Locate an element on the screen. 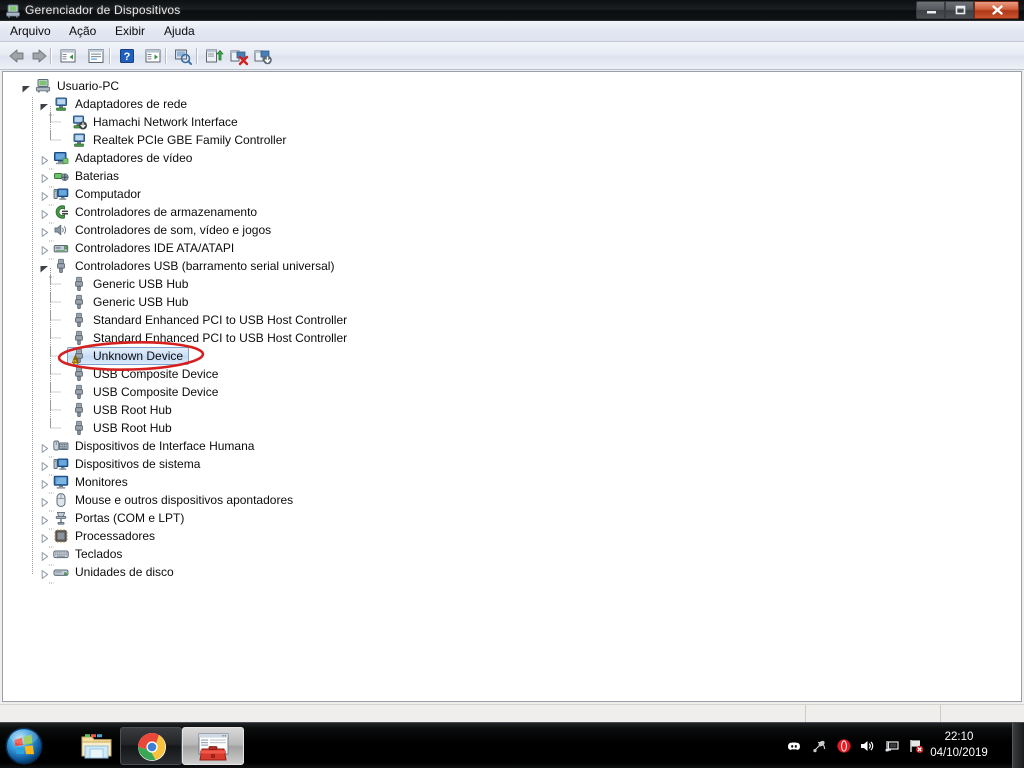  disable-device-button is located at coordinates (239, 56).